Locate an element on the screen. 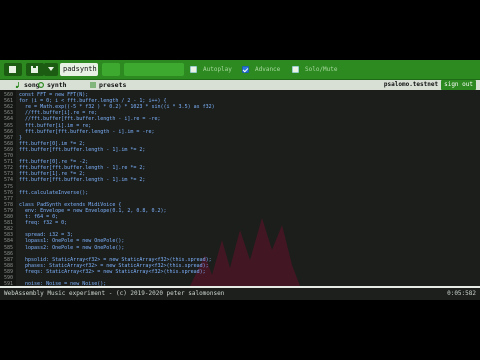 The image size is (480, 360). solo-mute-label: Solo/Mute is located at coordinates (321, 69).